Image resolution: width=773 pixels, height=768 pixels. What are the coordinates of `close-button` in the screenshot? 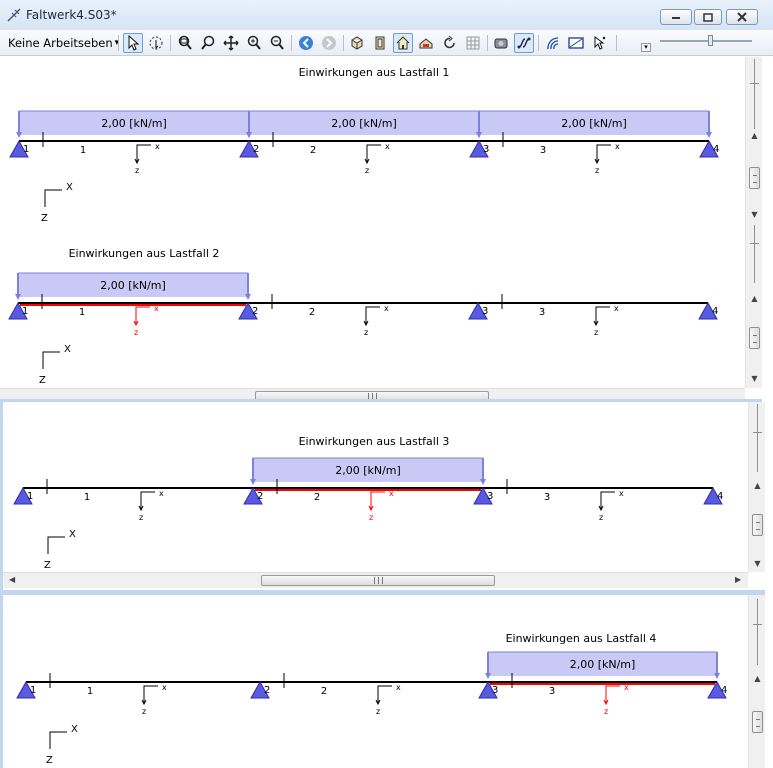 It's located at (742, 17).